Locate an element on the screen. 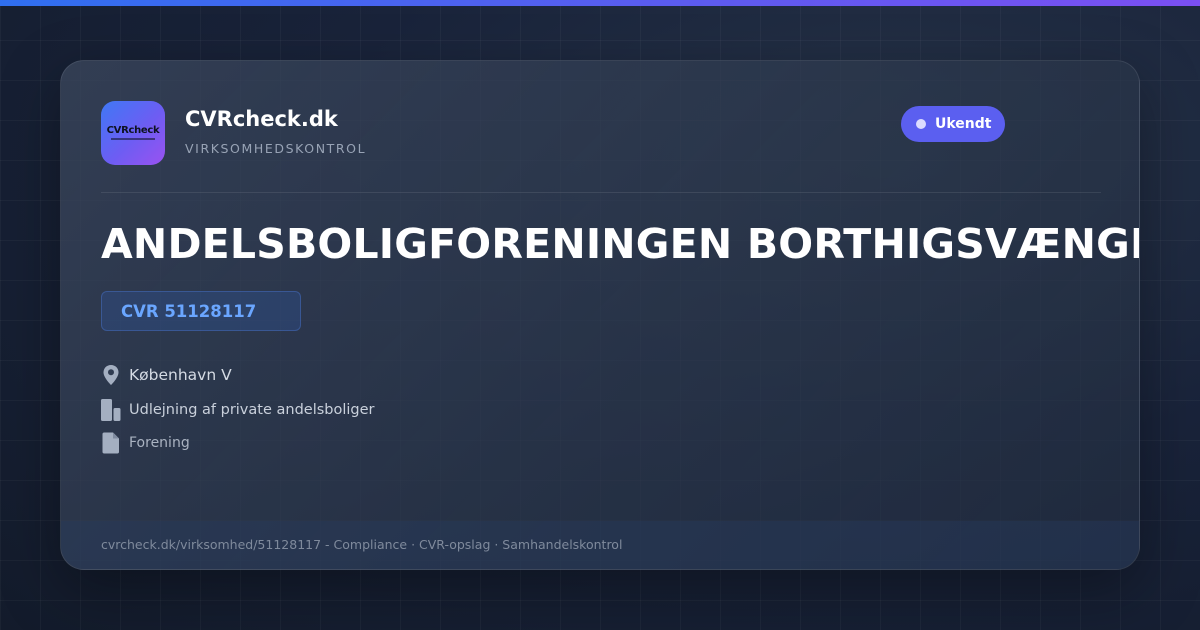 The width and height of the screenshot is (1200, 630). brand-logo: CVRcheck is located at coordinates (133, 133).